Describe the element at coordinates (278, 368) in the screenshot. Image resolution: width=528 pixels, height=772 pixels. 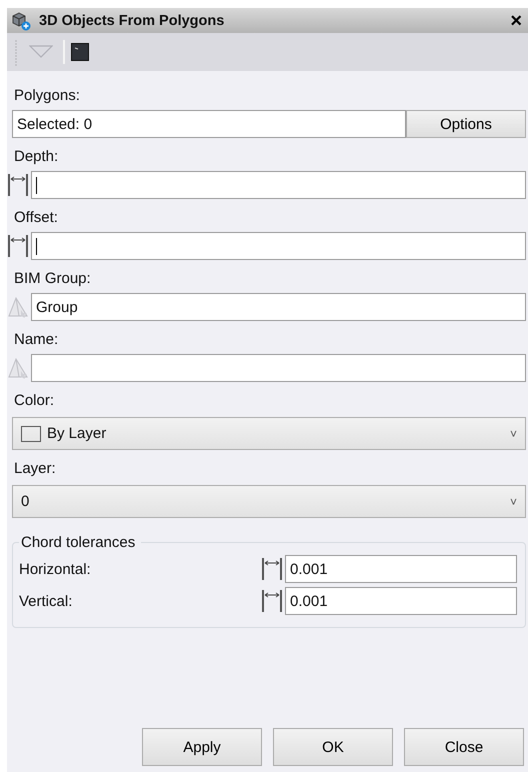
I see `text-field` at that location.